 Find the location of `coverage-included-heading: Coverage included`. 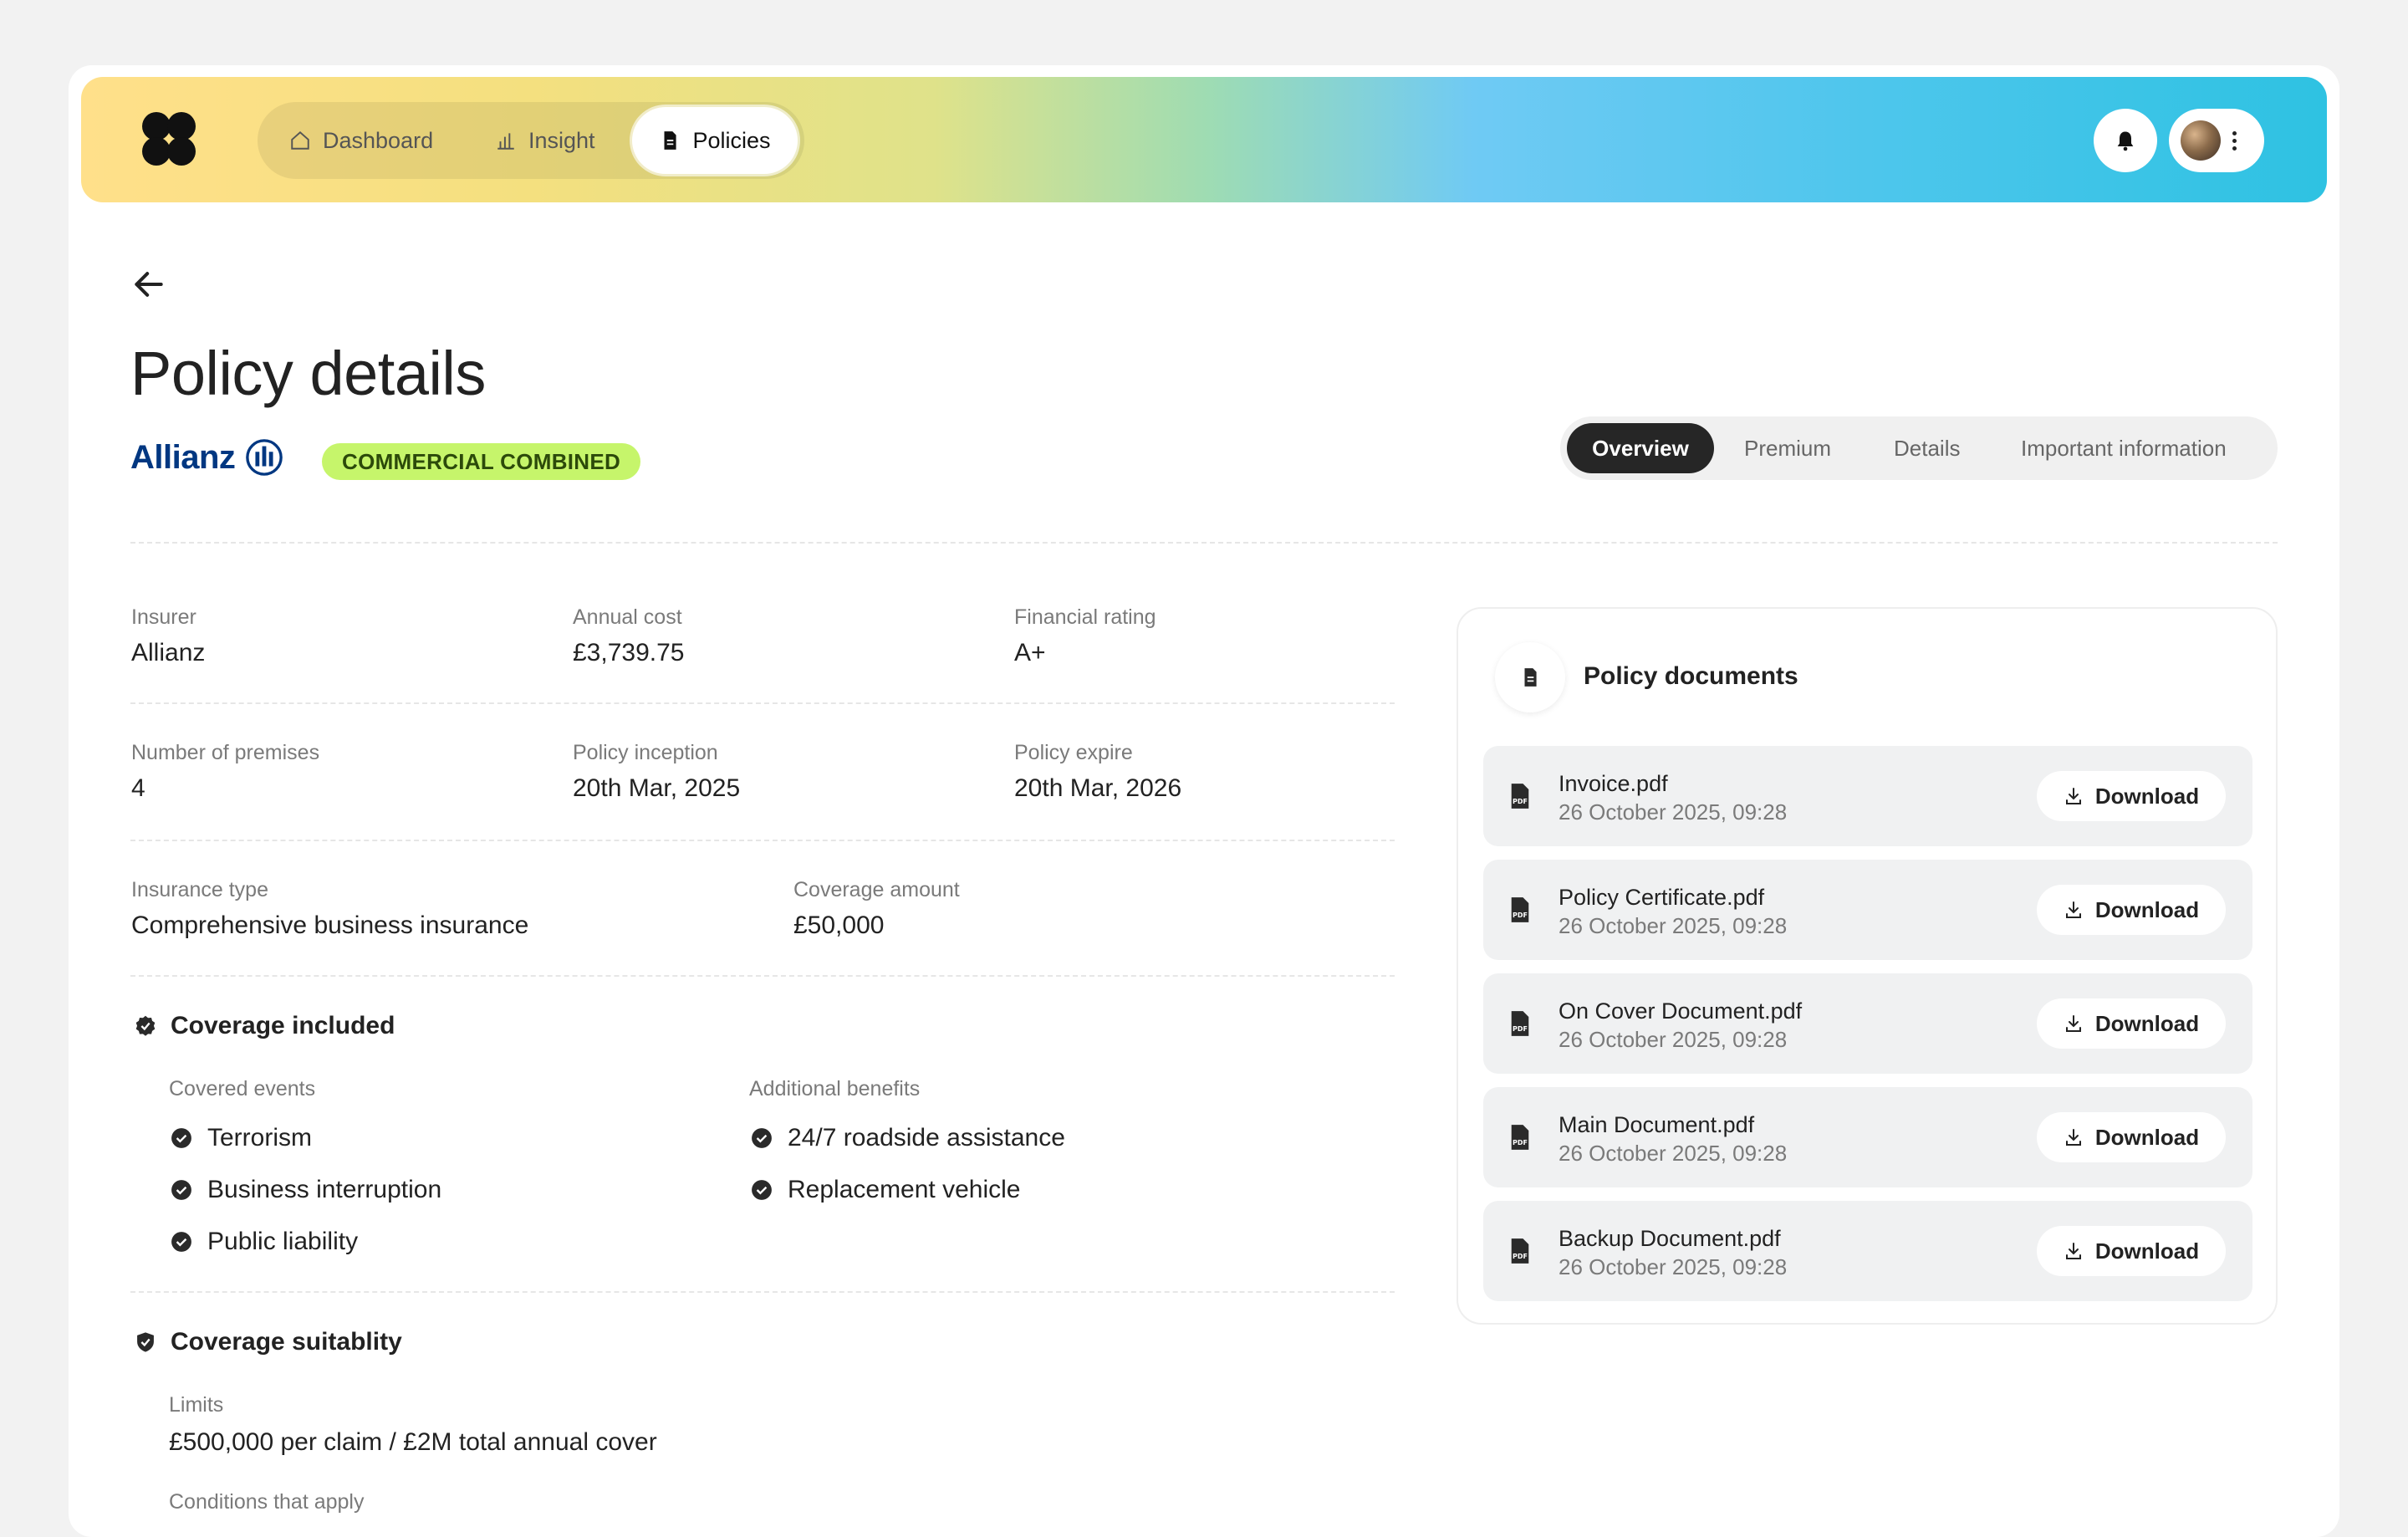

coverage-included-heading: Coverage included is located at coordinates (265, 1026).